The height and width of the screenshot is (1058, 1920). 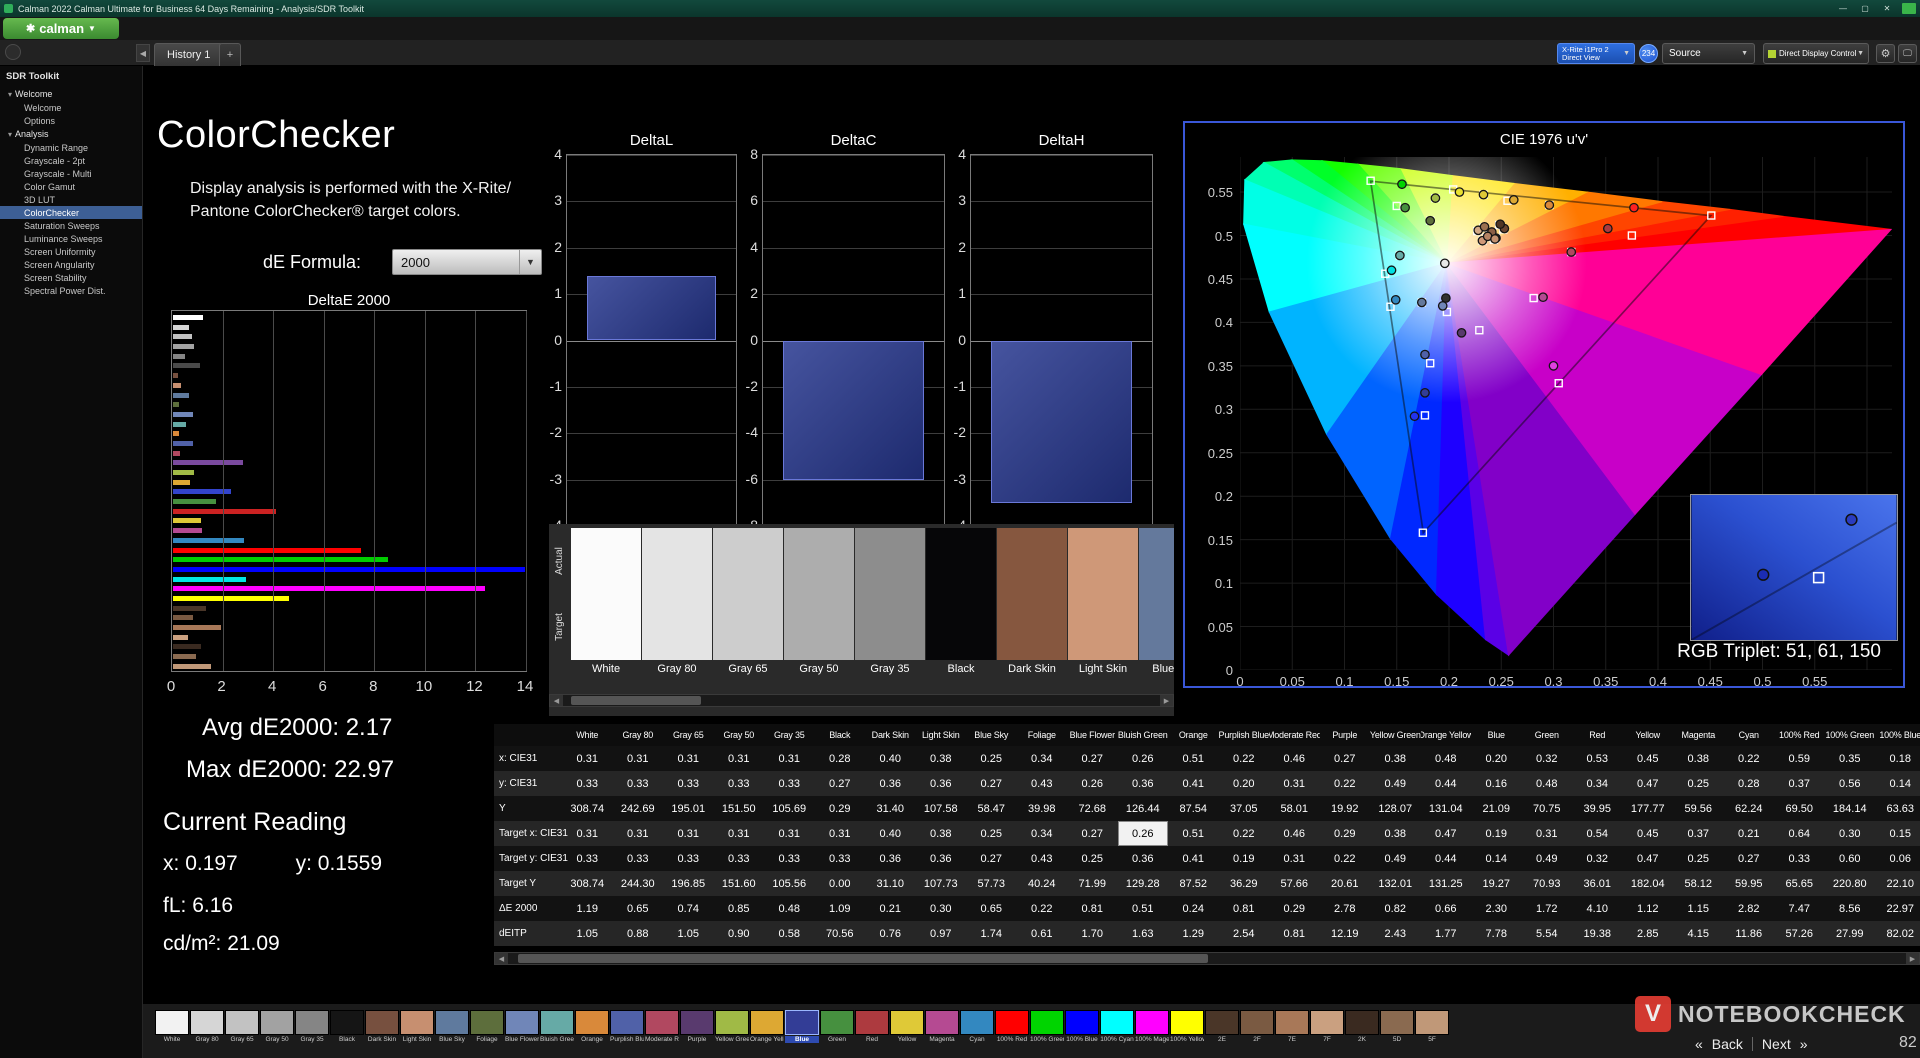 I want to click on table-cell: 0.59, so click(x=1799, y=758).